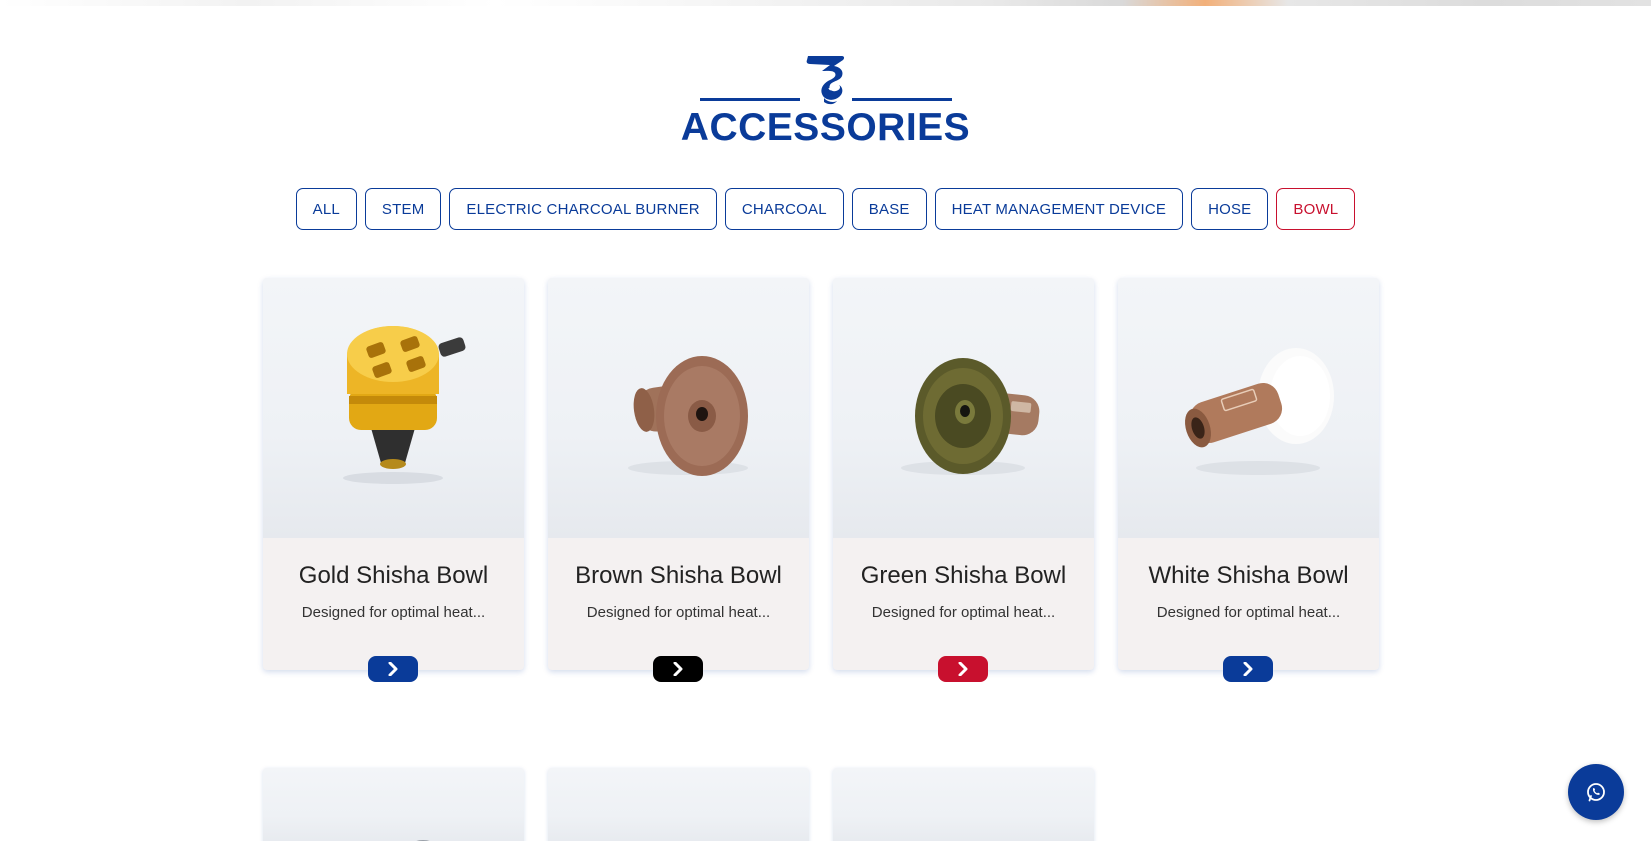  What do you see at coordinates (326, 209) in the screenshot?
I see `filter-all-button: ALL` at bounding box center [326, 209].